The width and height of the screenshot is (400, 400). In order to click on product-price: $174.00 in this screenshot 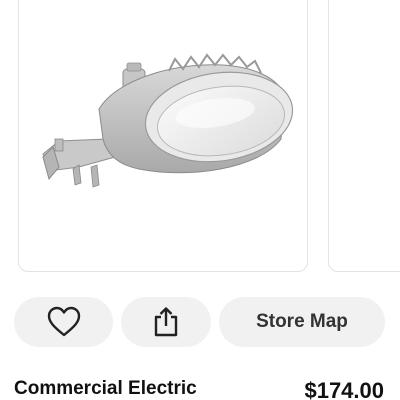, I will do `click(344, 389)`.